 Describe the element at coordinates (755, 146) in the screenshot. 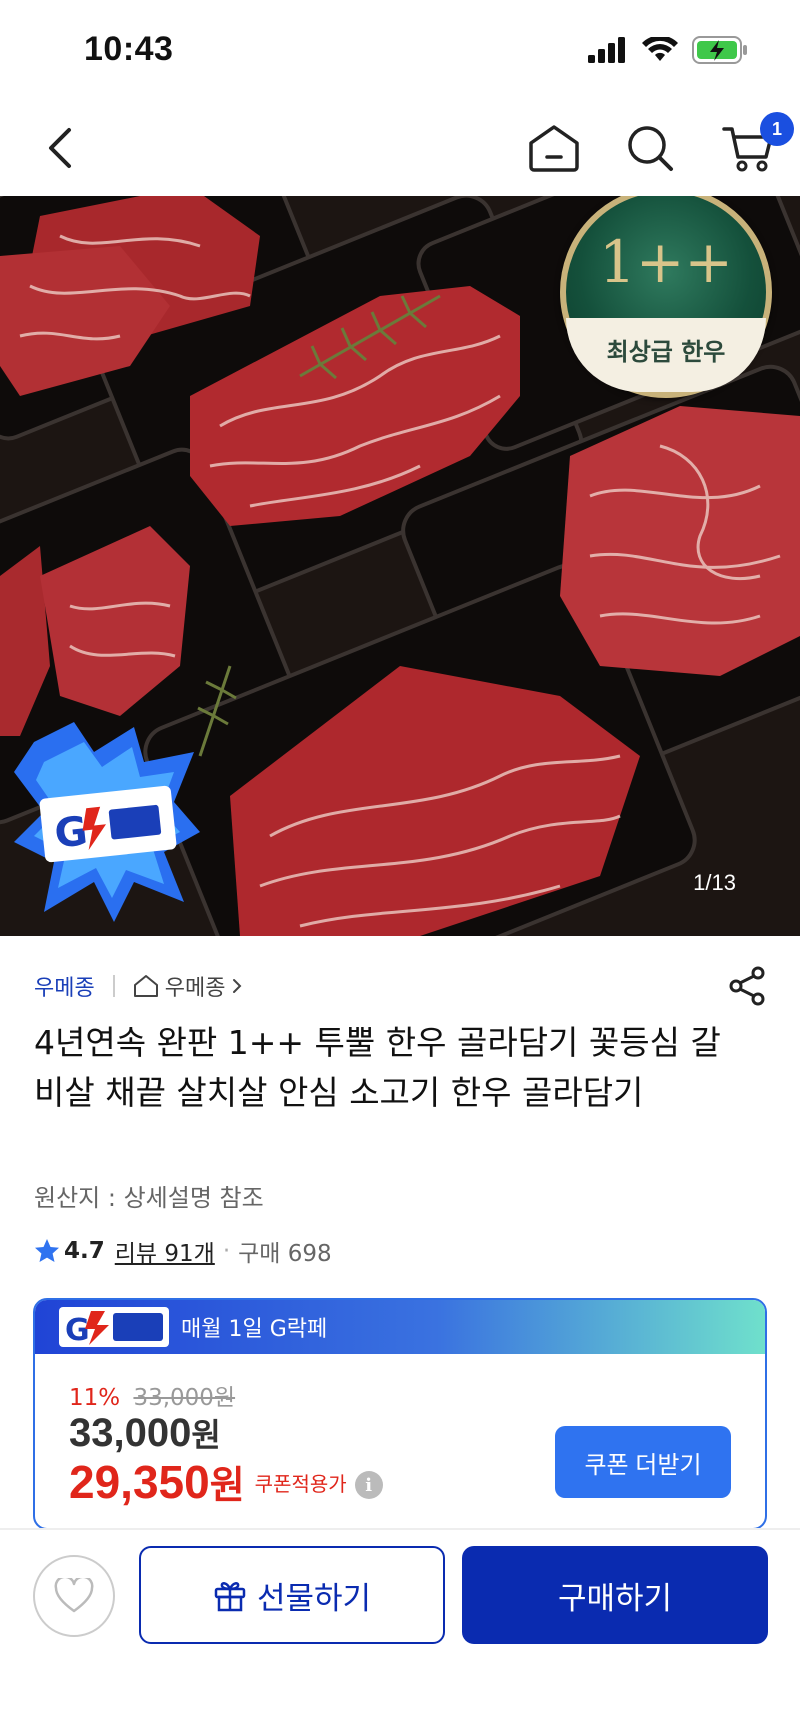

I see `cart-button: 1` at that location.